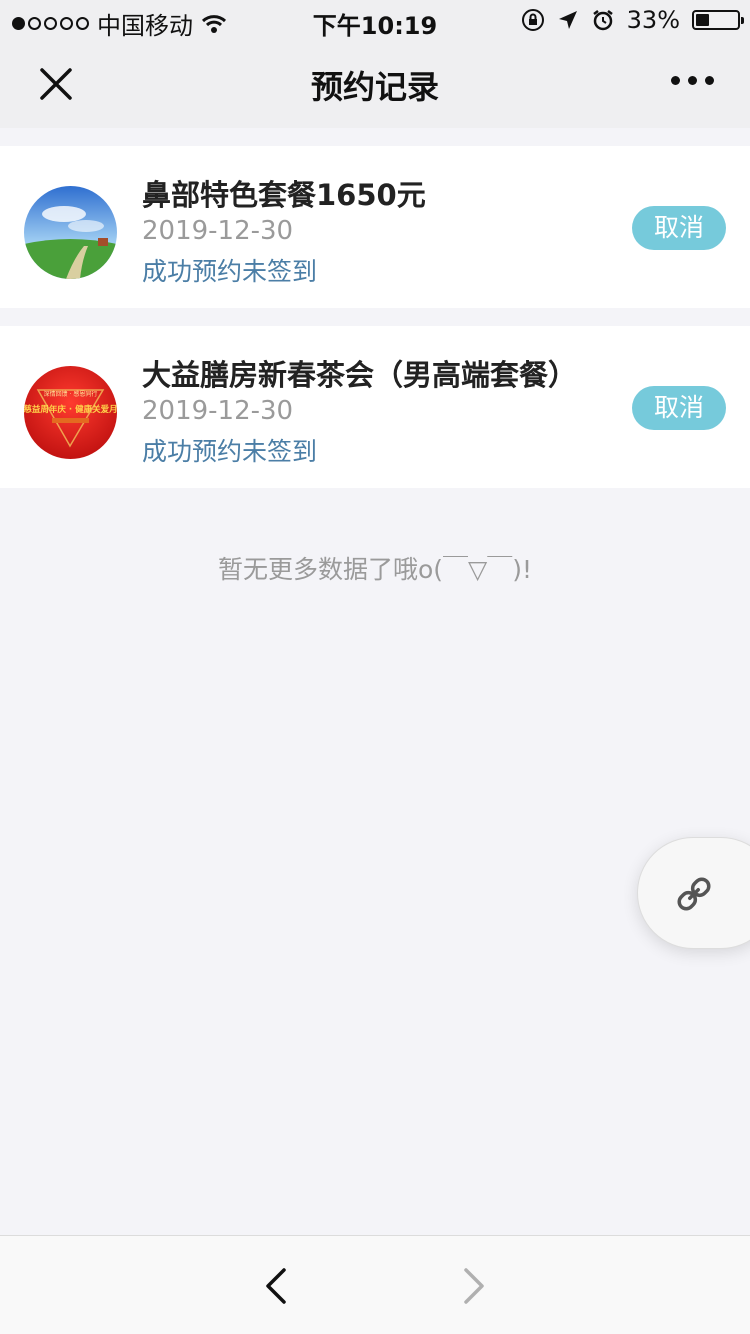 The height and width of the screenshot is (1334, 750). Describe the element at coordinates (284, 195) in the screenshot. I see `appointment-title: 鼻部特色套餐1650元` at that location.